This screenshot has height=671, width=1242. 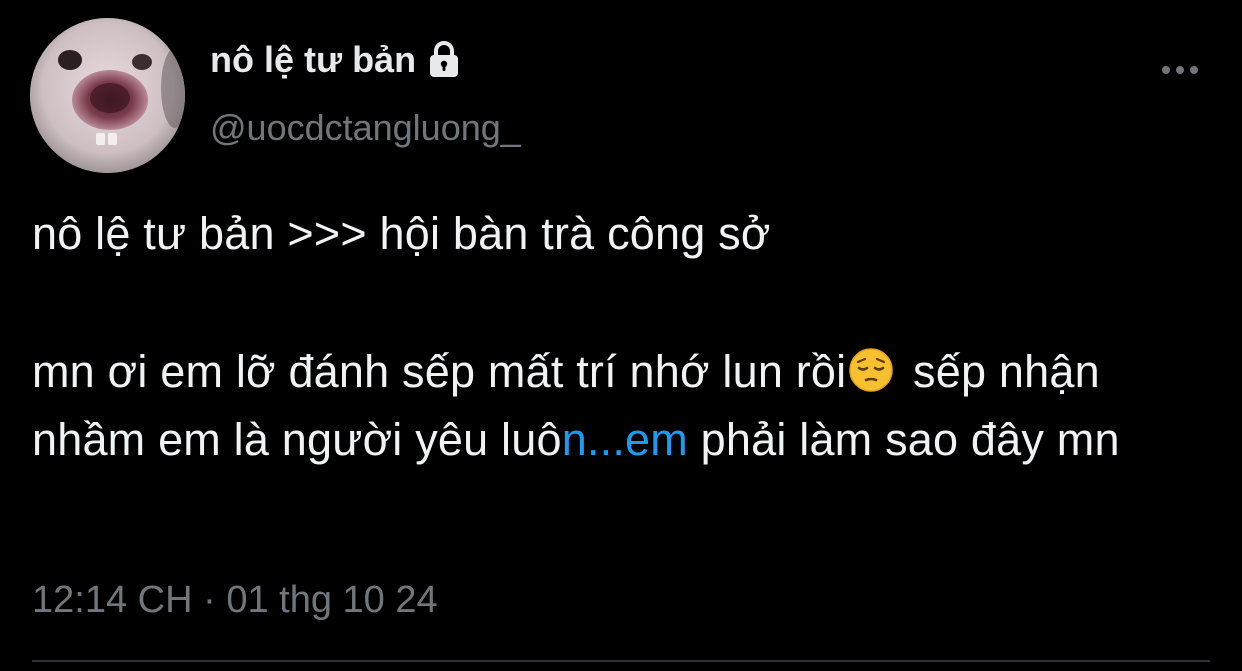 What do you see at coordinates (871, 368) in the screenshot?
I see `pensive-face-emoji-icon` at bounding box center [871, 368].